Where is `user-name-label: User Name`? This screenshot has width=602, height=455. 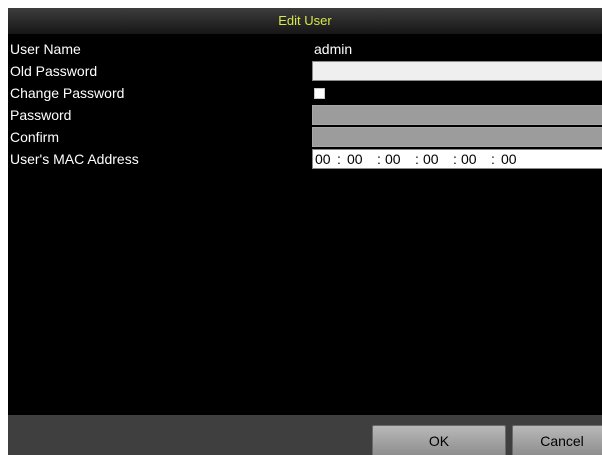 user-name-label: User Name is located at coordinates (45, 49).